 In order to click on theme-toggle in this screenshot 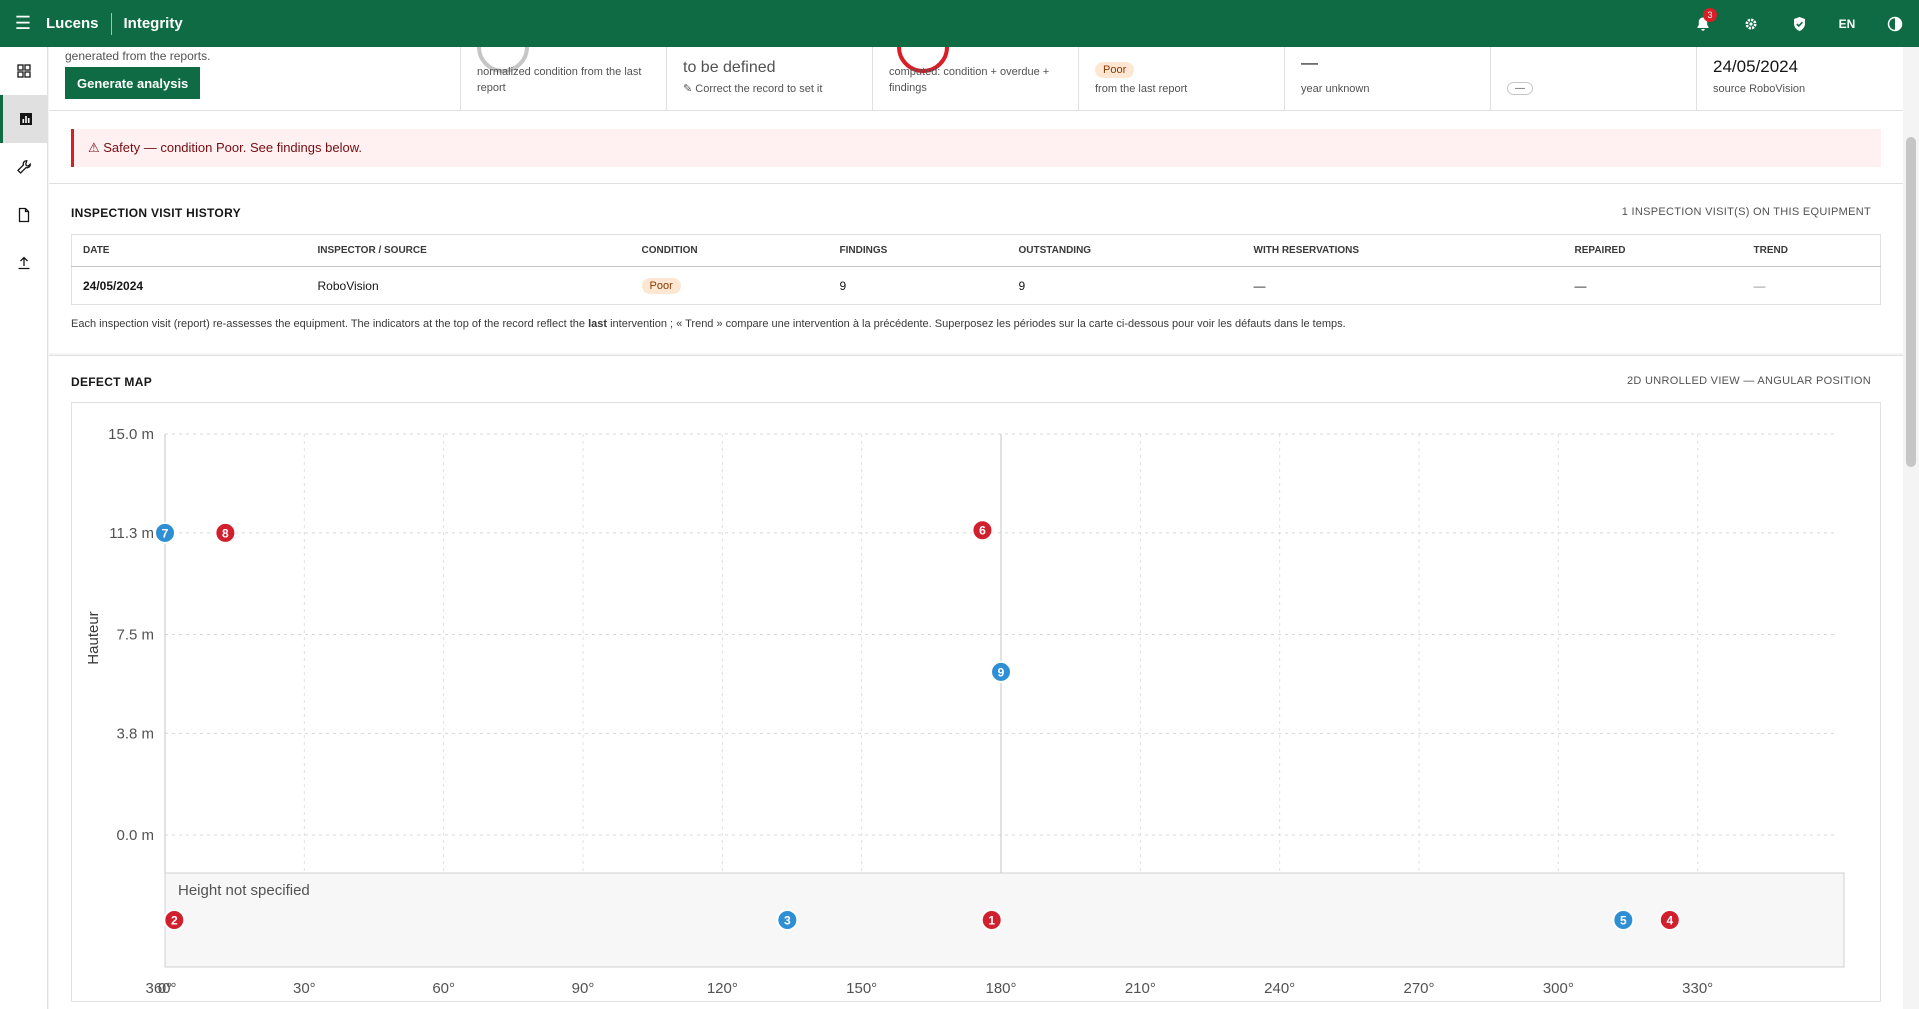, I will do `click(1895, 23)`.